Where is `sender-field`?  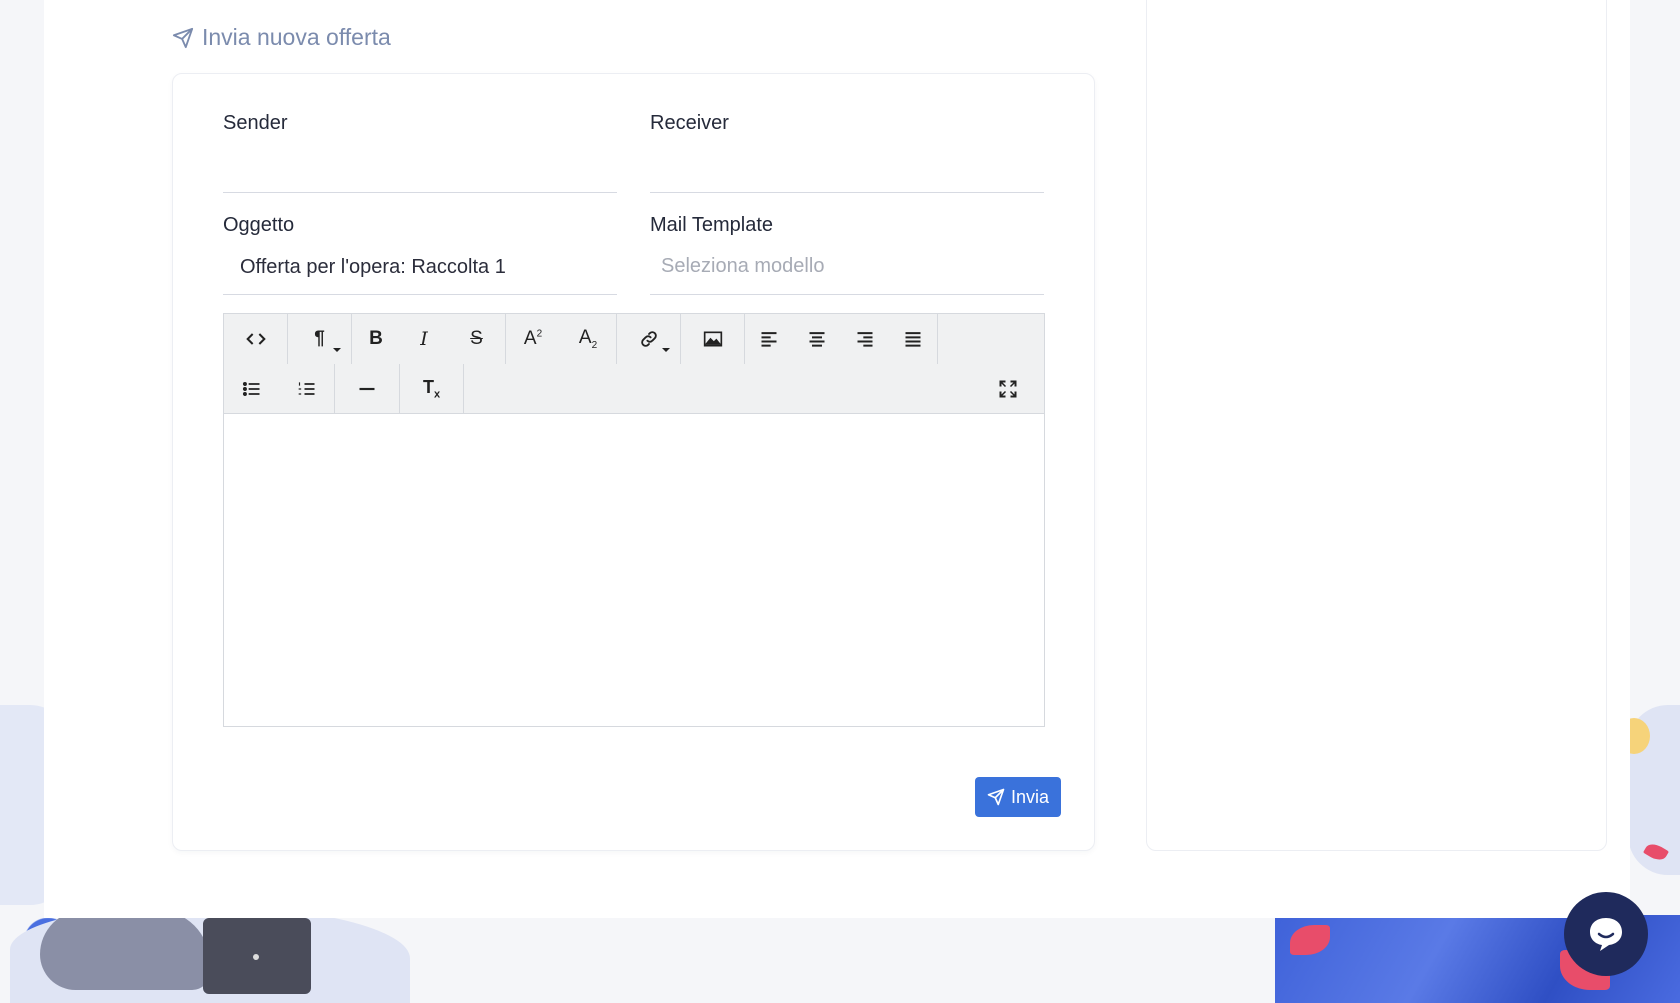 sender-field is located at coordinates (420, 192).